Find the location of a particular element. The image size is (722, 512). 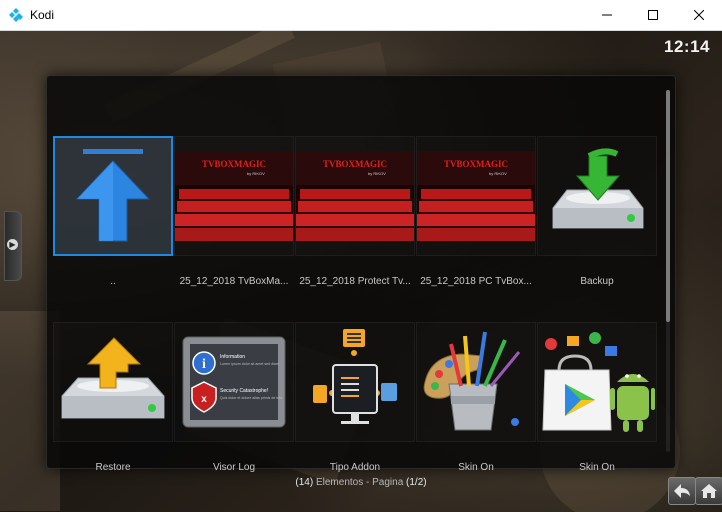

svg-text: i is located at coordinates (204, 364).